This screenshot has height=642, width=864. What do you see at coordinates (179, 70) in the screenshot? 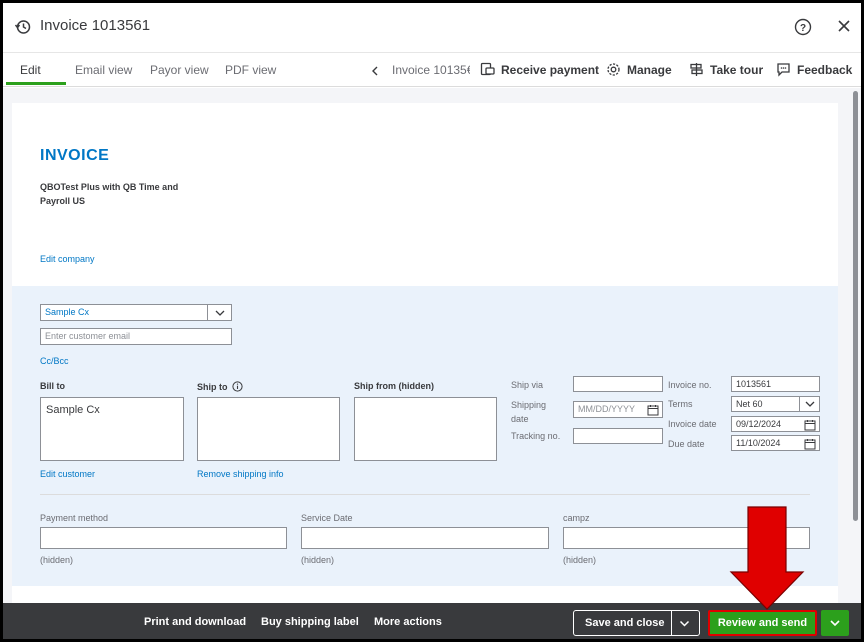
I see `tab-payor-view: Payor view` at bounding box center [179, 70].